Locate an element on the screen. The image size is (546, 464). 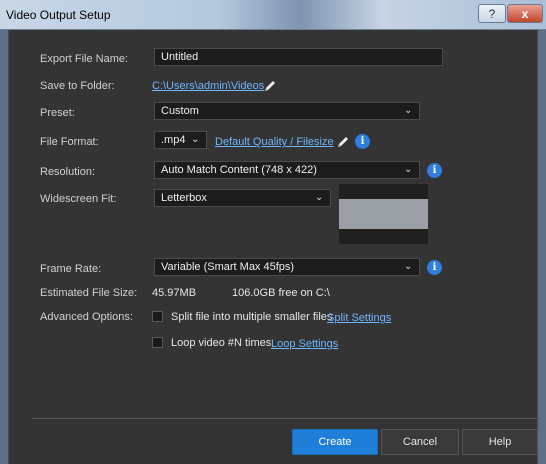
footer-divider is located at coordinates (285, 418).